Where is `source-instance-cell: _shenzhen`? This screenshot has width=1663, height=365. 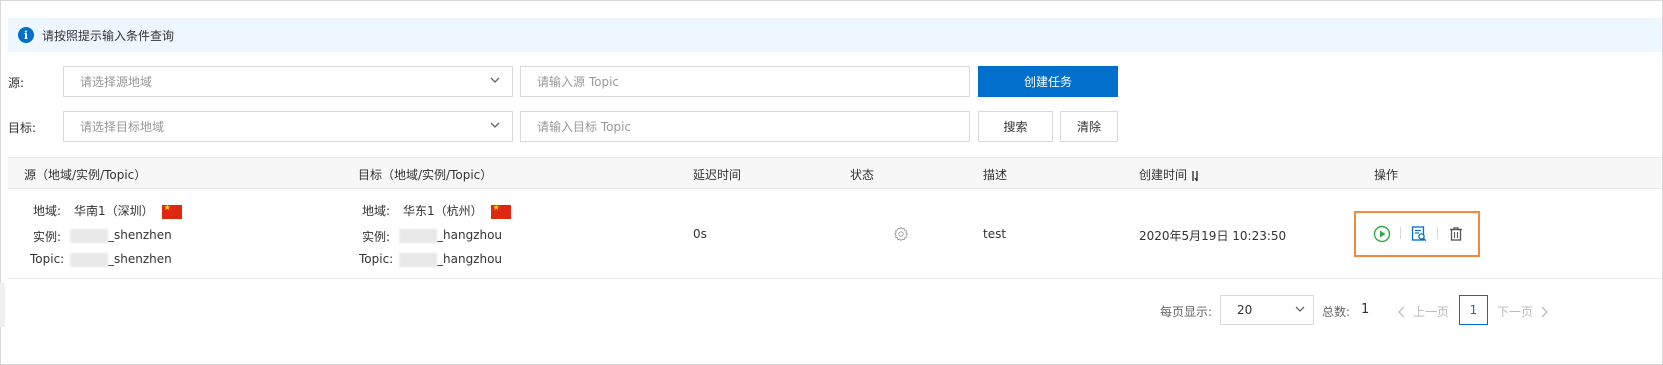
source-instance-cell: _shenzhen is located at coordinates (118, 235).